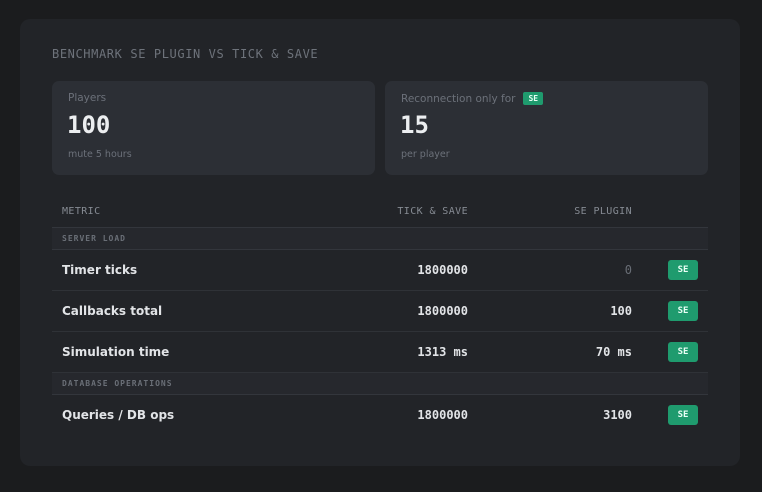 This screenshot has width=762, height=492. Describe the element at coordinates (380, 415) in the screenshot. I see `table-row: Queries / DB ops 1800000 3100 SE` at that location.